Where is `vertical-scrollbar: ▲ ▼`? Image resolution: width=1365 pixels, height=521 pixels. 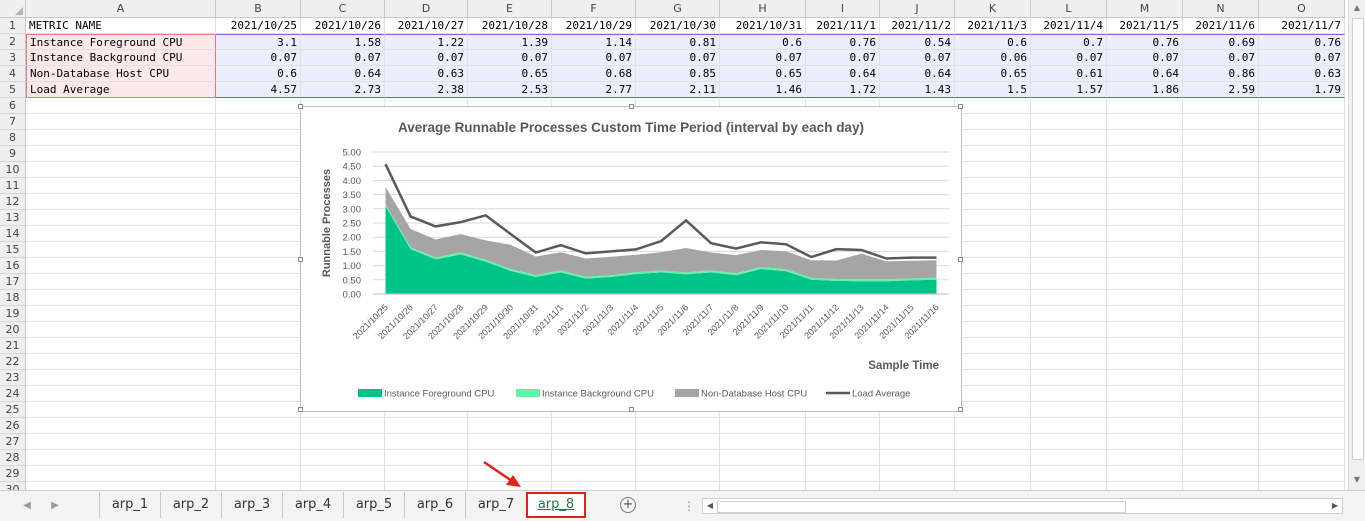 vertical-scrollbar: ▲ ▼ is located at coordinates (1356, 245).